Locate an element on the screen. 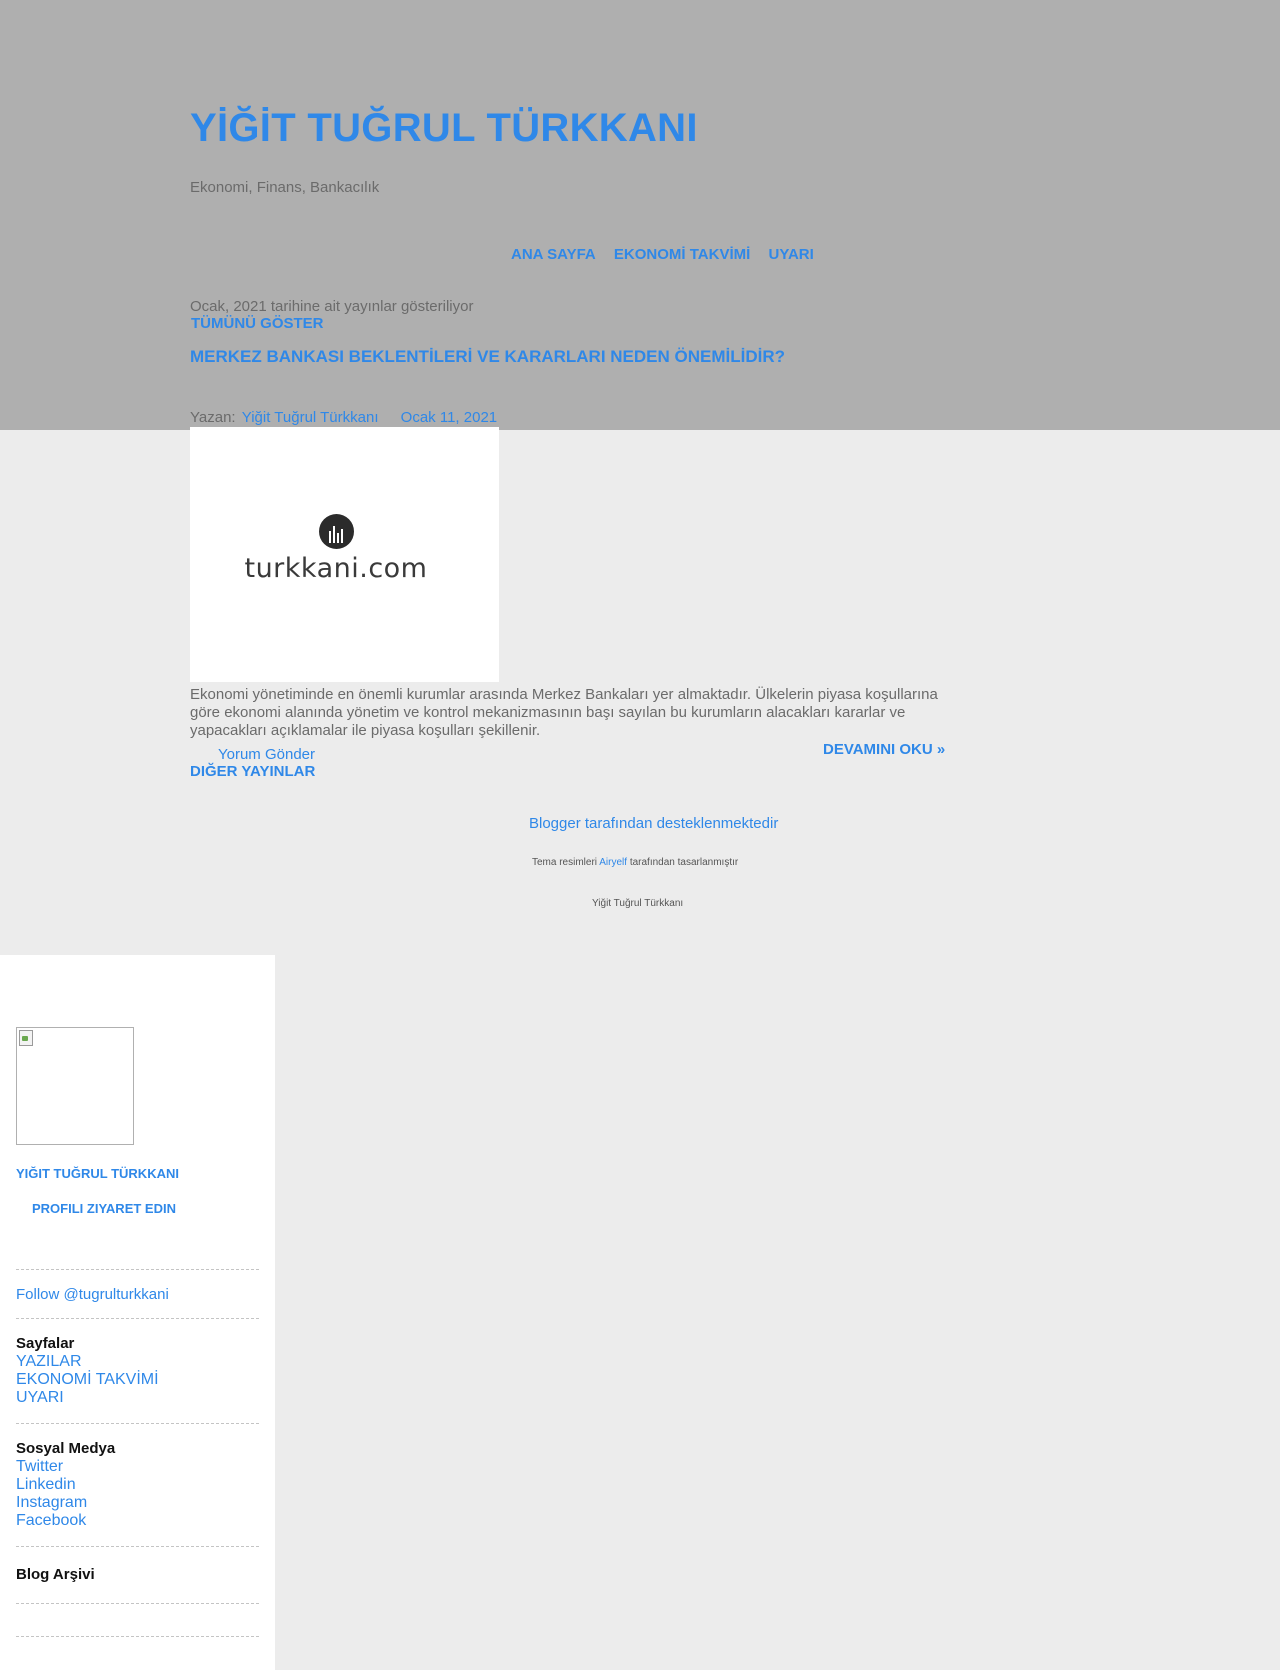  nav-item-home: ANA SAYFA is located at coordinates (553, 254).